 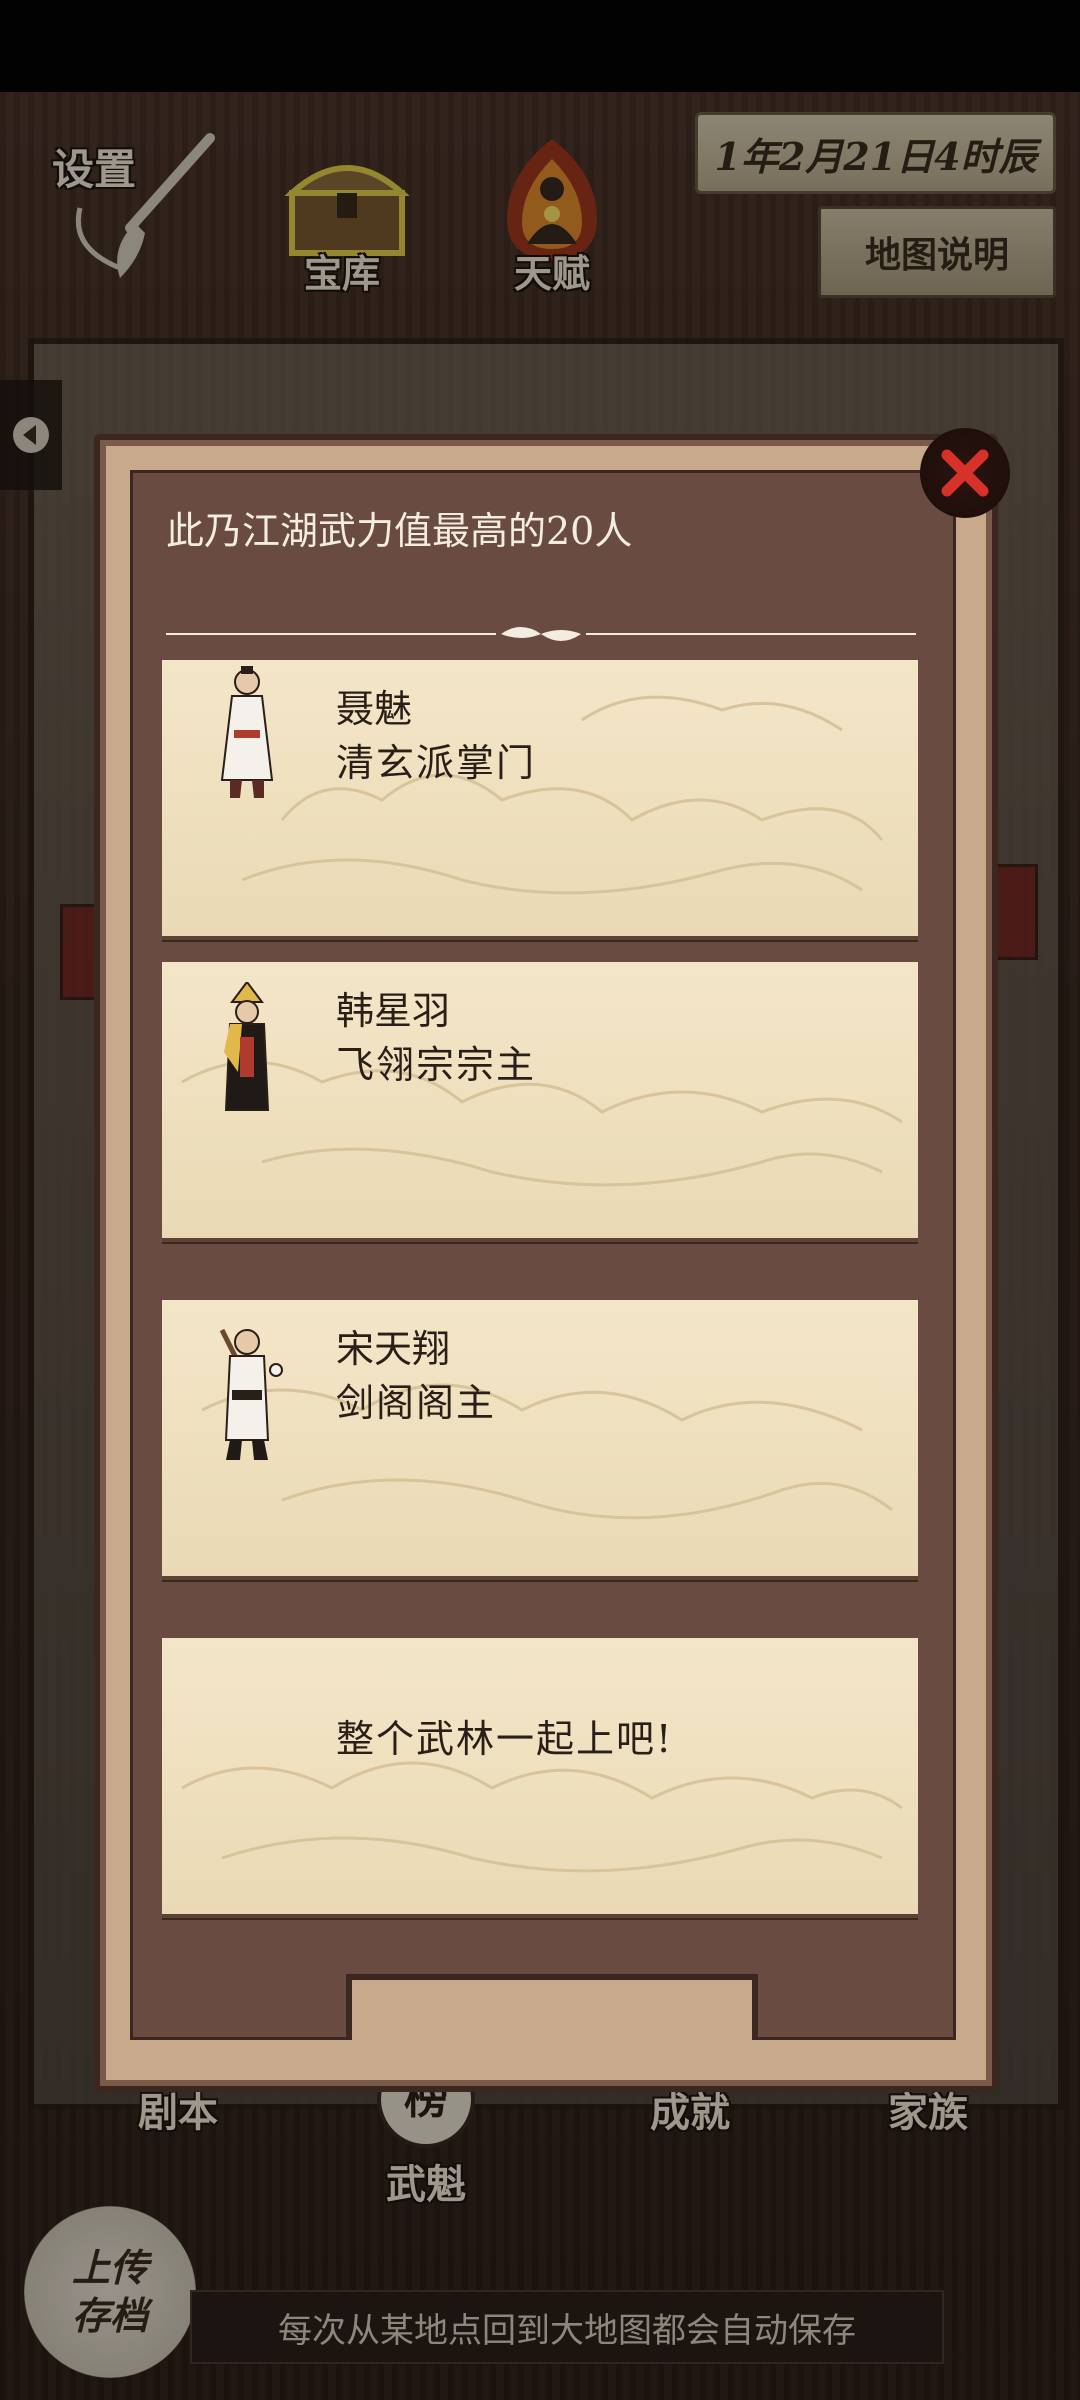 I want to click on dialog-frame-notch, so click(x=552, y=2007).